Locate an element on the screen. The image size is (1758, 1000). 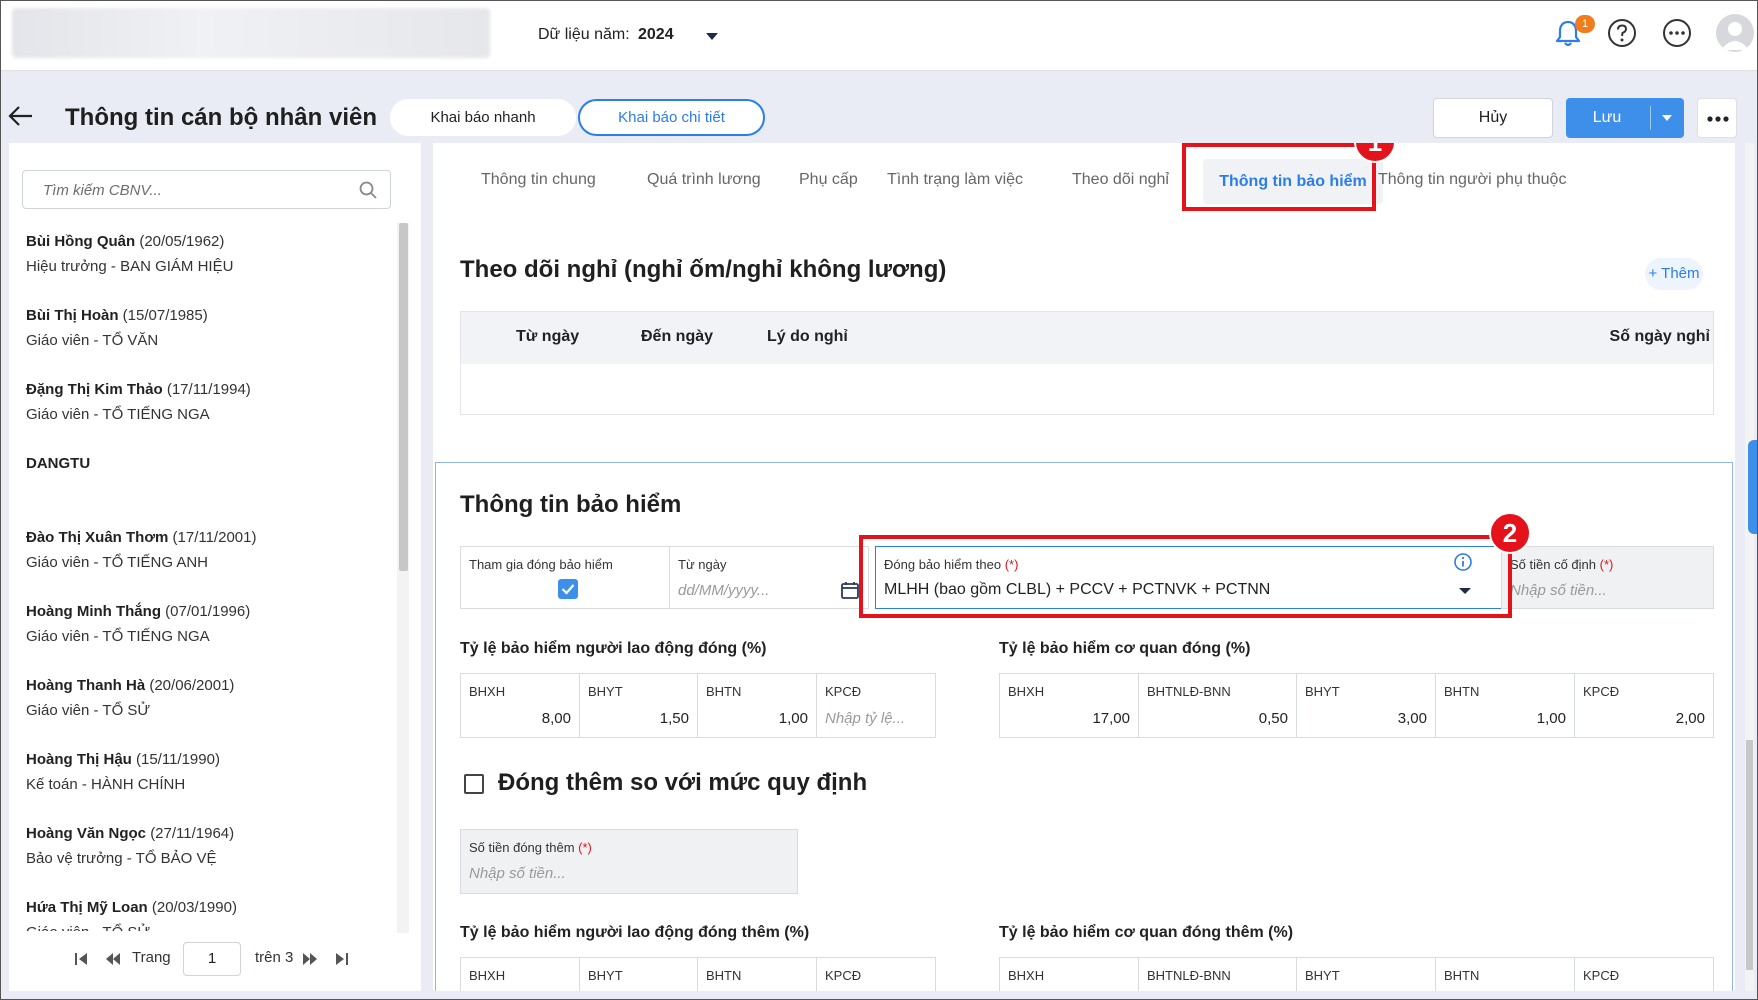
employee-extra-bhtn: BHTN is located at coordinates (757, 974).